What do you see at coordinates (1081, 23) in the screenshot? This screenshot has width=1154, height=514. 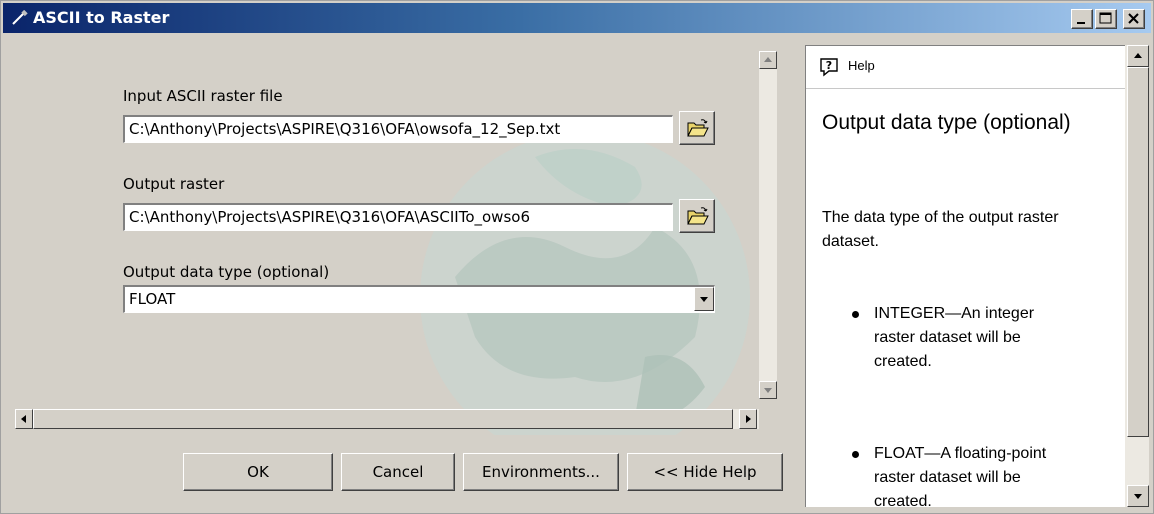 I see `minimize-icon` at bounding box center [1081, 23].